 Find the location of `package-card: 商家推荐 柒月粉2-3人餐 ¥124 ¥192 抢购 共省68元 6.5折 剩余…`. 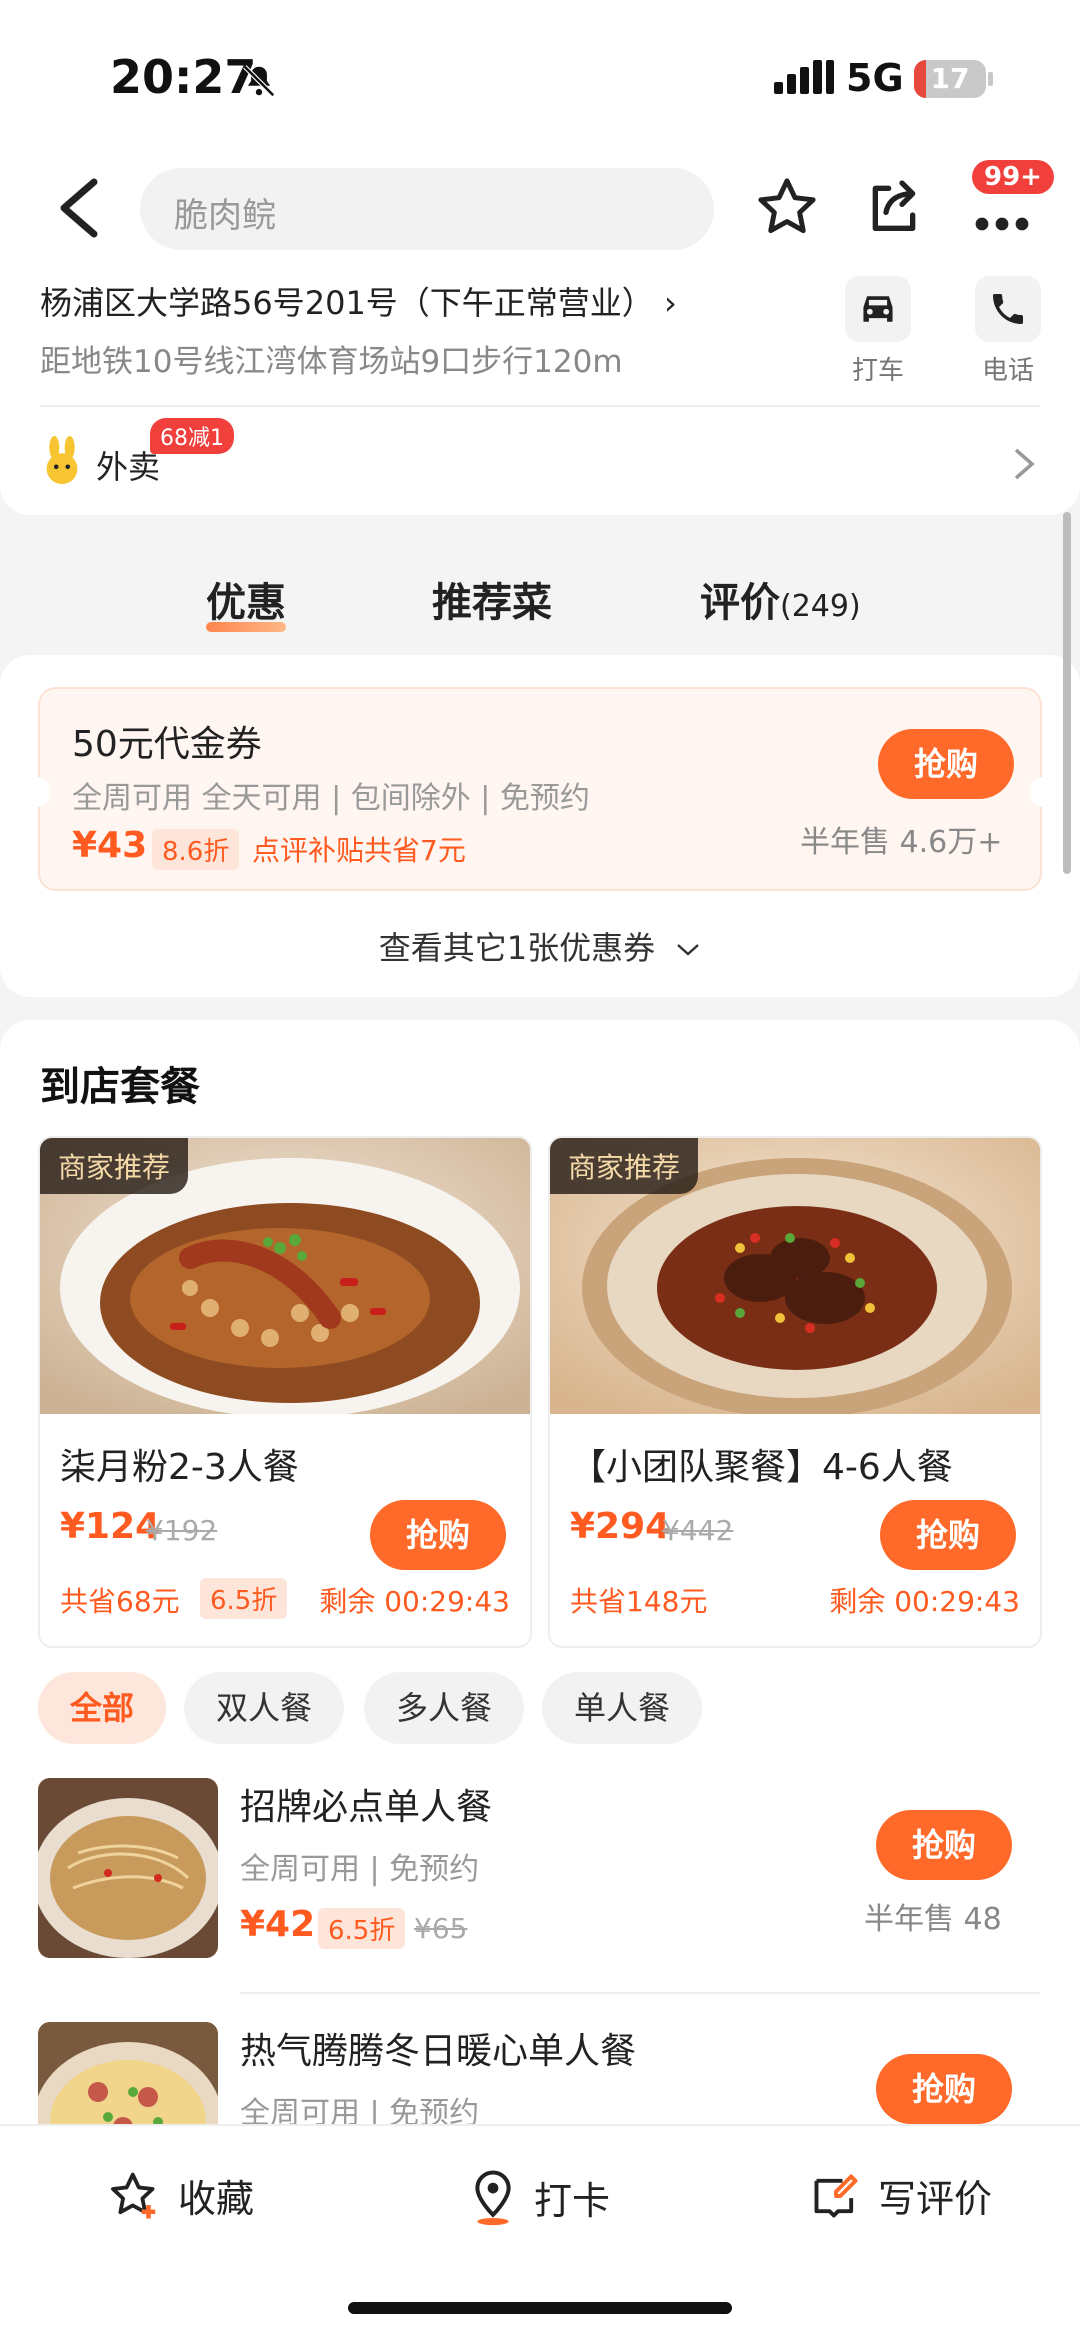

package-card: 商家推荐 柒月粉2-3人餐 ¥124 ¥192 抢购 共省68元 6.5折 剩余… is located at coordinates (285, 1392).